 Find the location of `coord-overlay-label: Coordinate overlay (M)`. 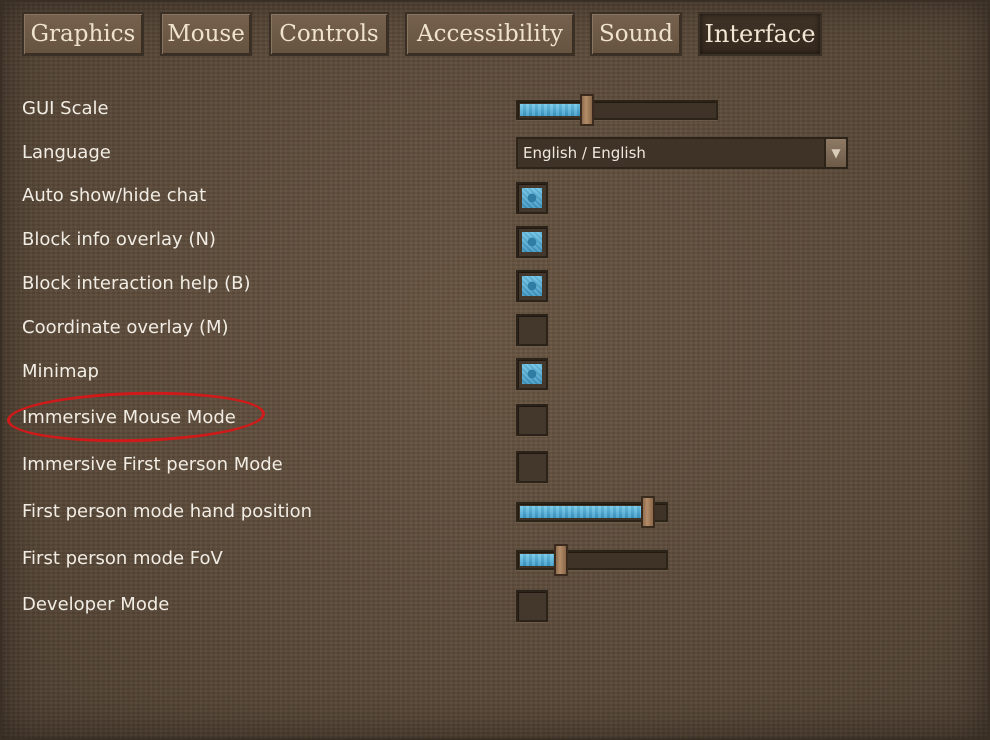

coord-overlay-label: Coordinate overlay (M) is located at coordinates (125, 327).